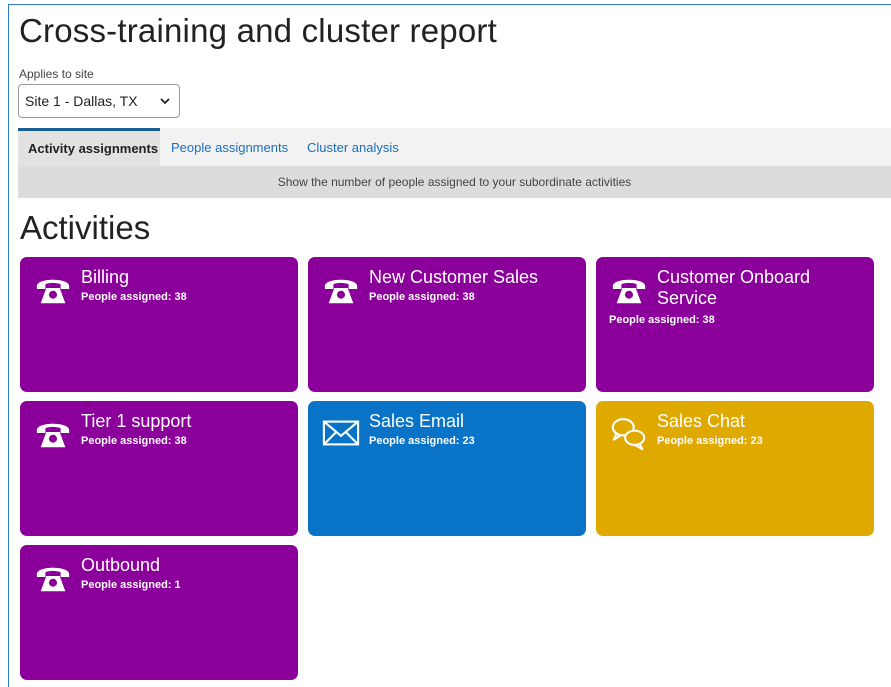 Image resolution: width=891 pixels, height=687 pixels. I want to click on site-select-value: Site 1 - Dallas, TX, so click(81, 101).